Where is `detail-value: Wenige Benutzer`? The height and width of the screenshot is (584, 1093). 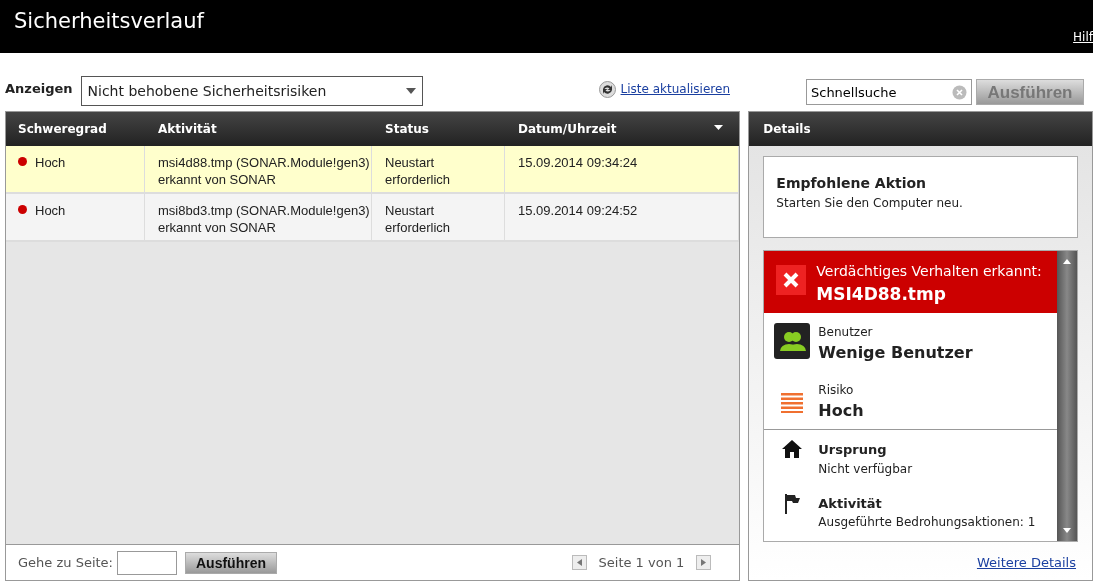
detail-value: Wenige Benutzer is located at coordinates (895, 353).